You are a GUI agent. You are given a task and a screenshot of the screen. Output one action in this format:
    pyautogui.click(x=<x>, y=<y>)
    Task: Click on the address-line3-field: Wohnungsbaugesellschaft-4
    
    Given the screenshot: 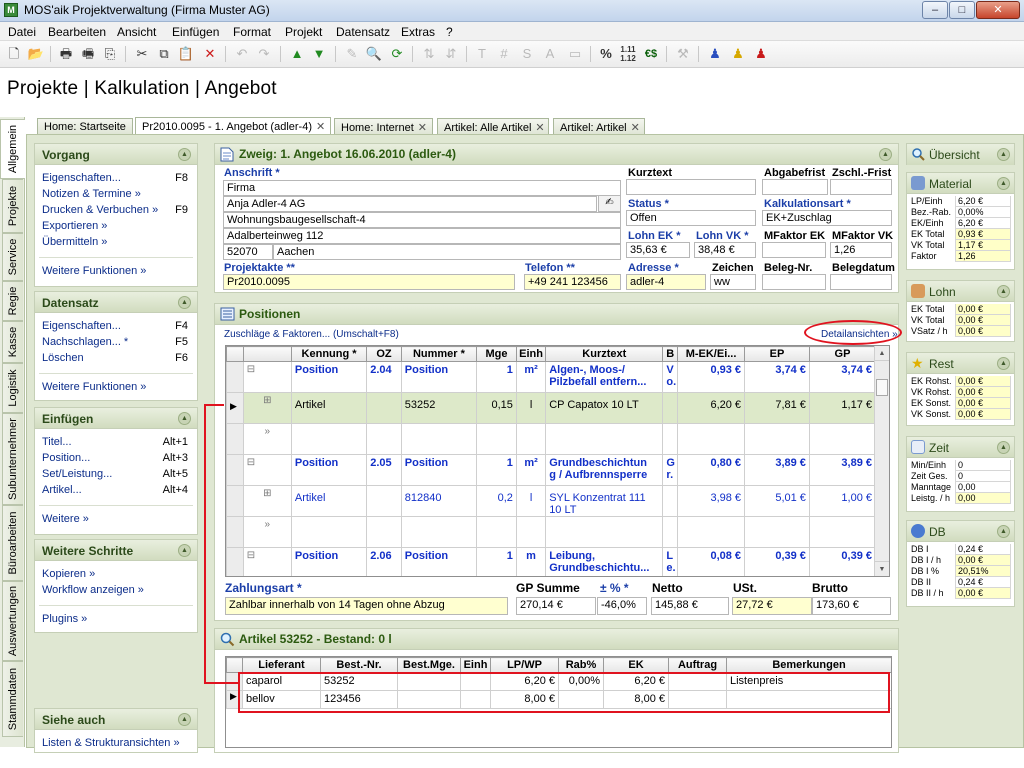 What is the action you would take?
    pyautogui.click(x=422, y=220)
    